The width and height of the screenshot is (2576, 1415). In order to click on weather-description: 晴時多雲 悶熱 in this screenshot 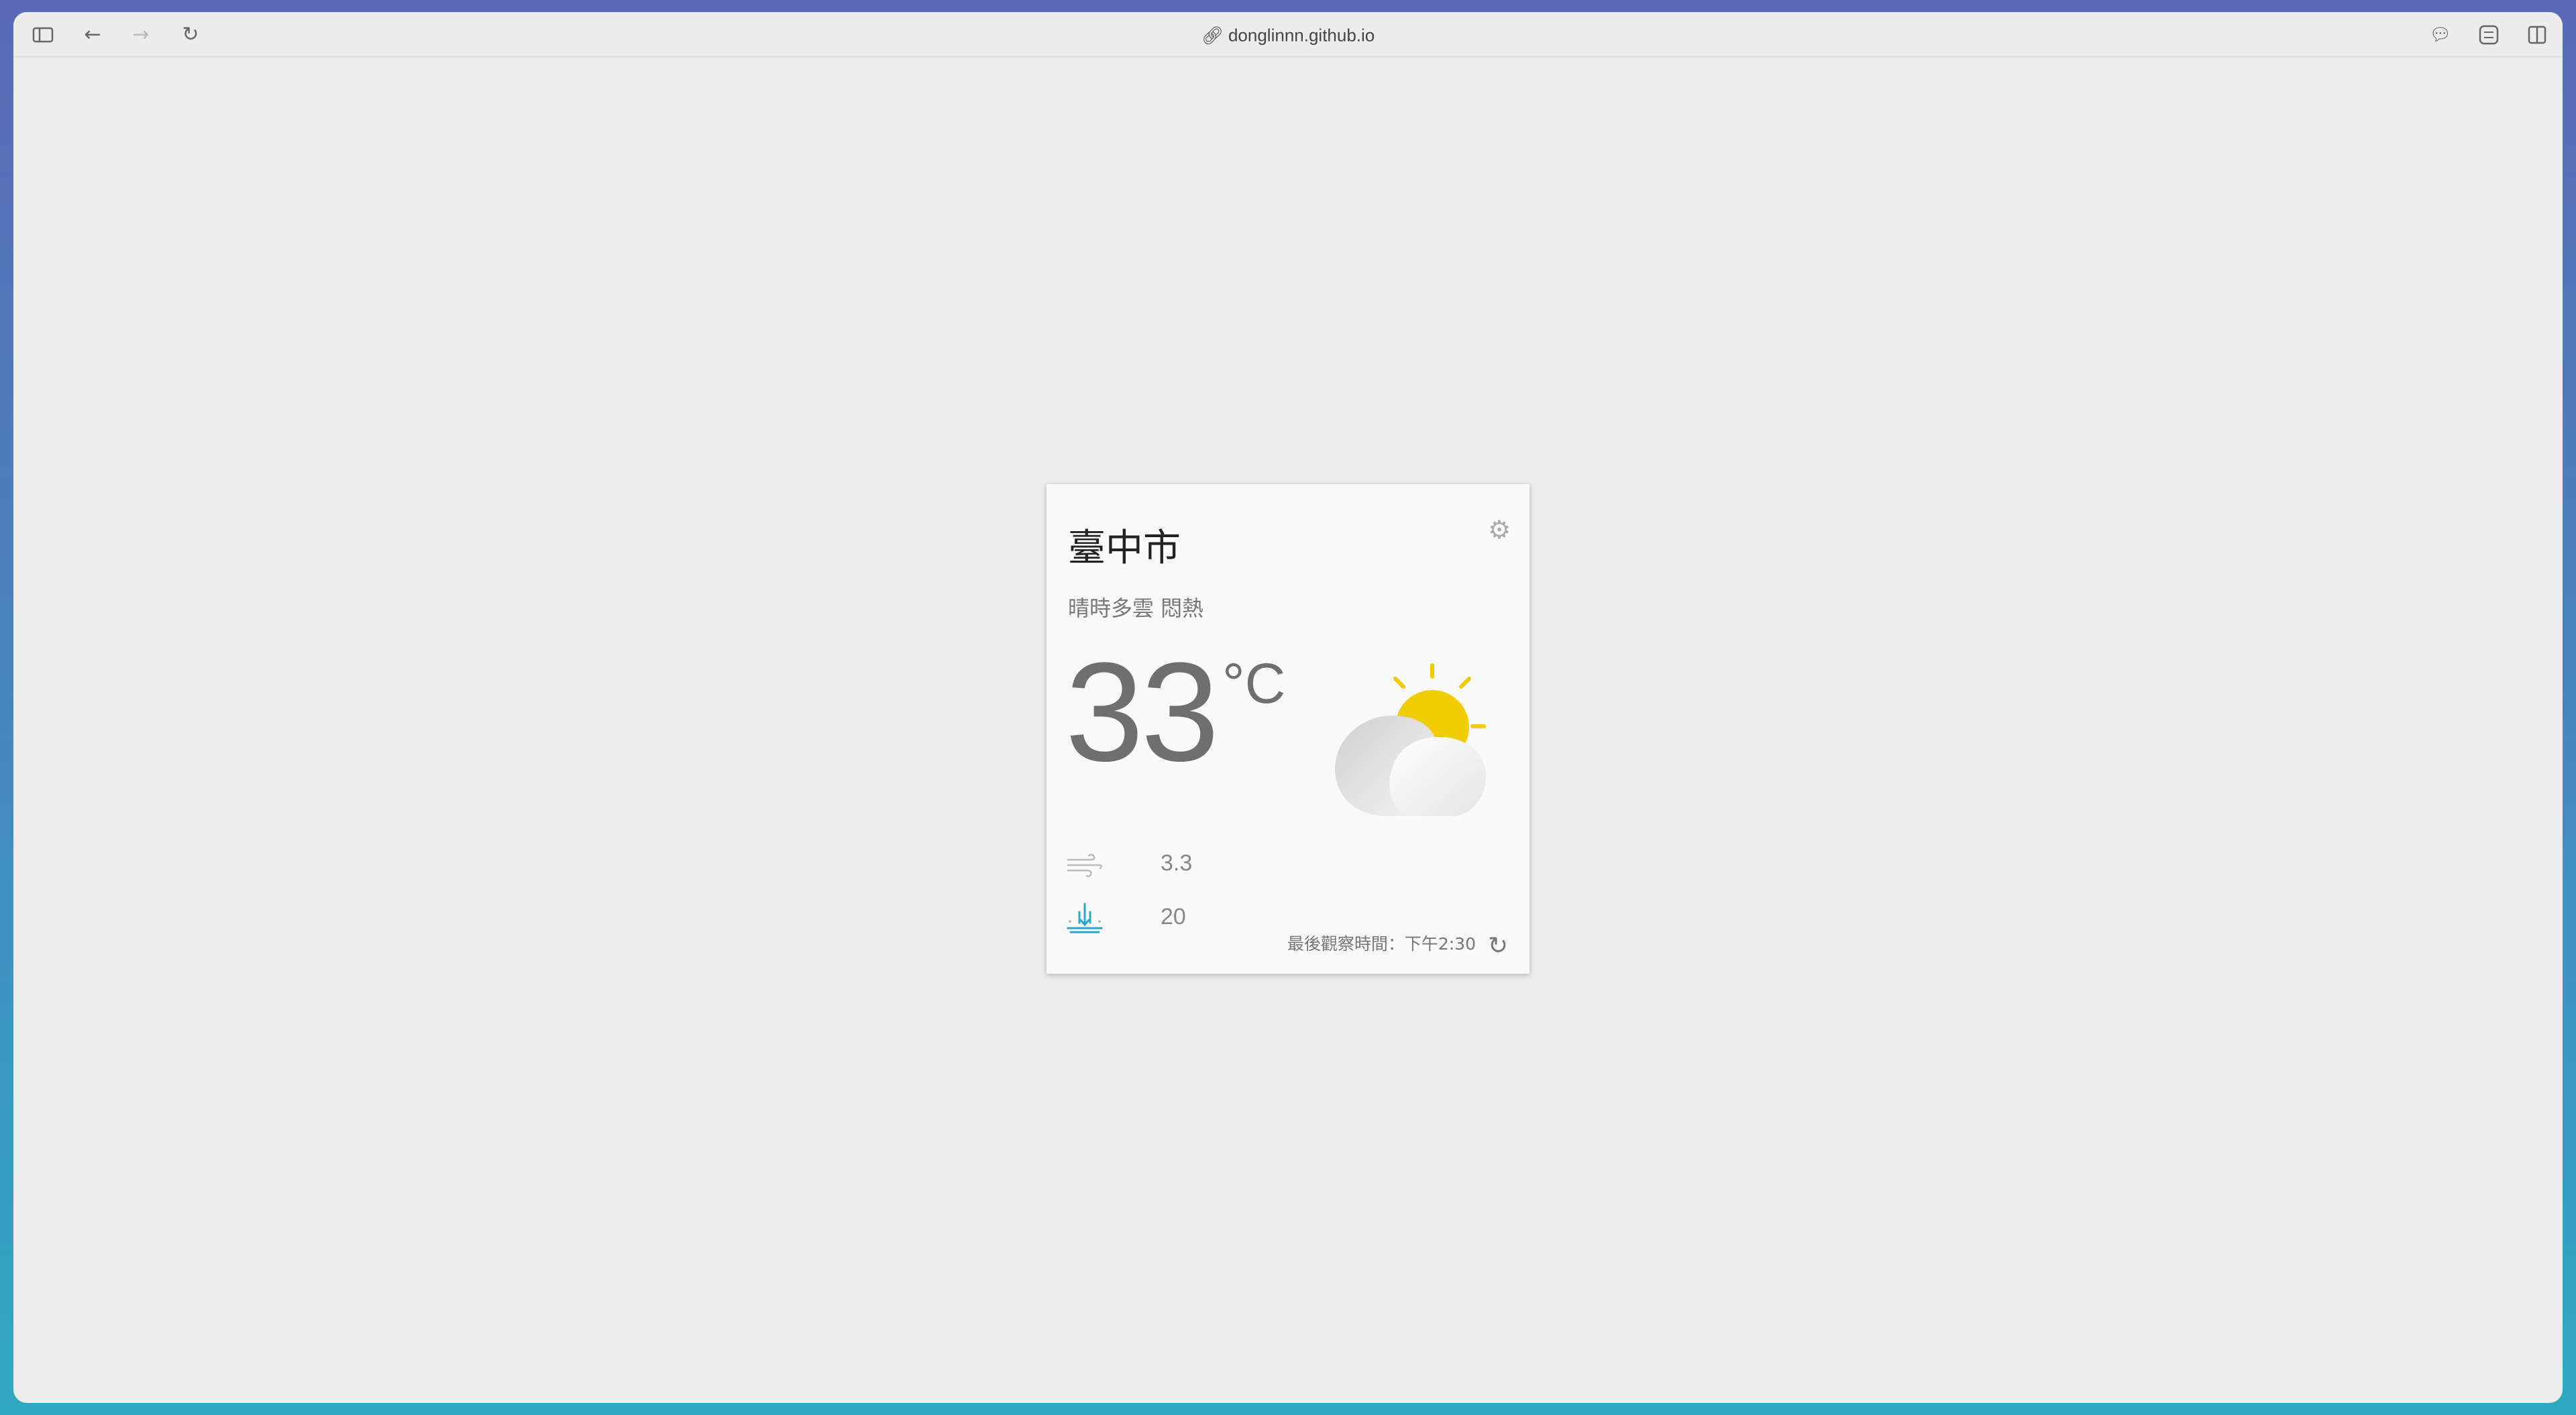, I will do `click(1136, 608)`.